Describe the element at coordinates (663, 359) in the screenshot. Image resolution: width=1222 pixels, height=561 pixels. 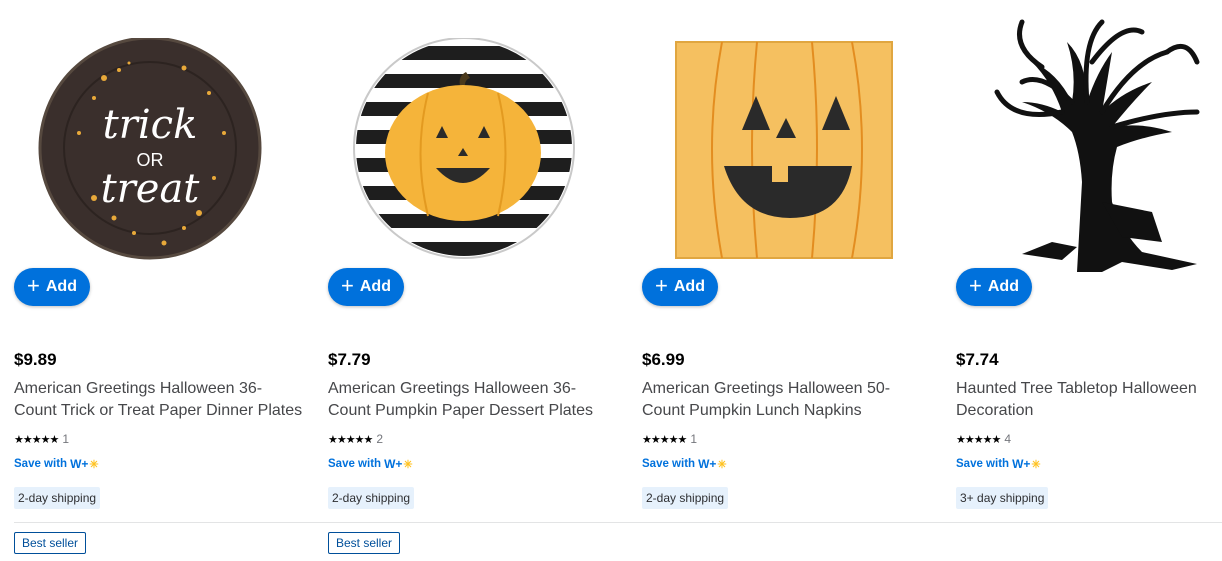
I see `product-price: $6.99` at that location.